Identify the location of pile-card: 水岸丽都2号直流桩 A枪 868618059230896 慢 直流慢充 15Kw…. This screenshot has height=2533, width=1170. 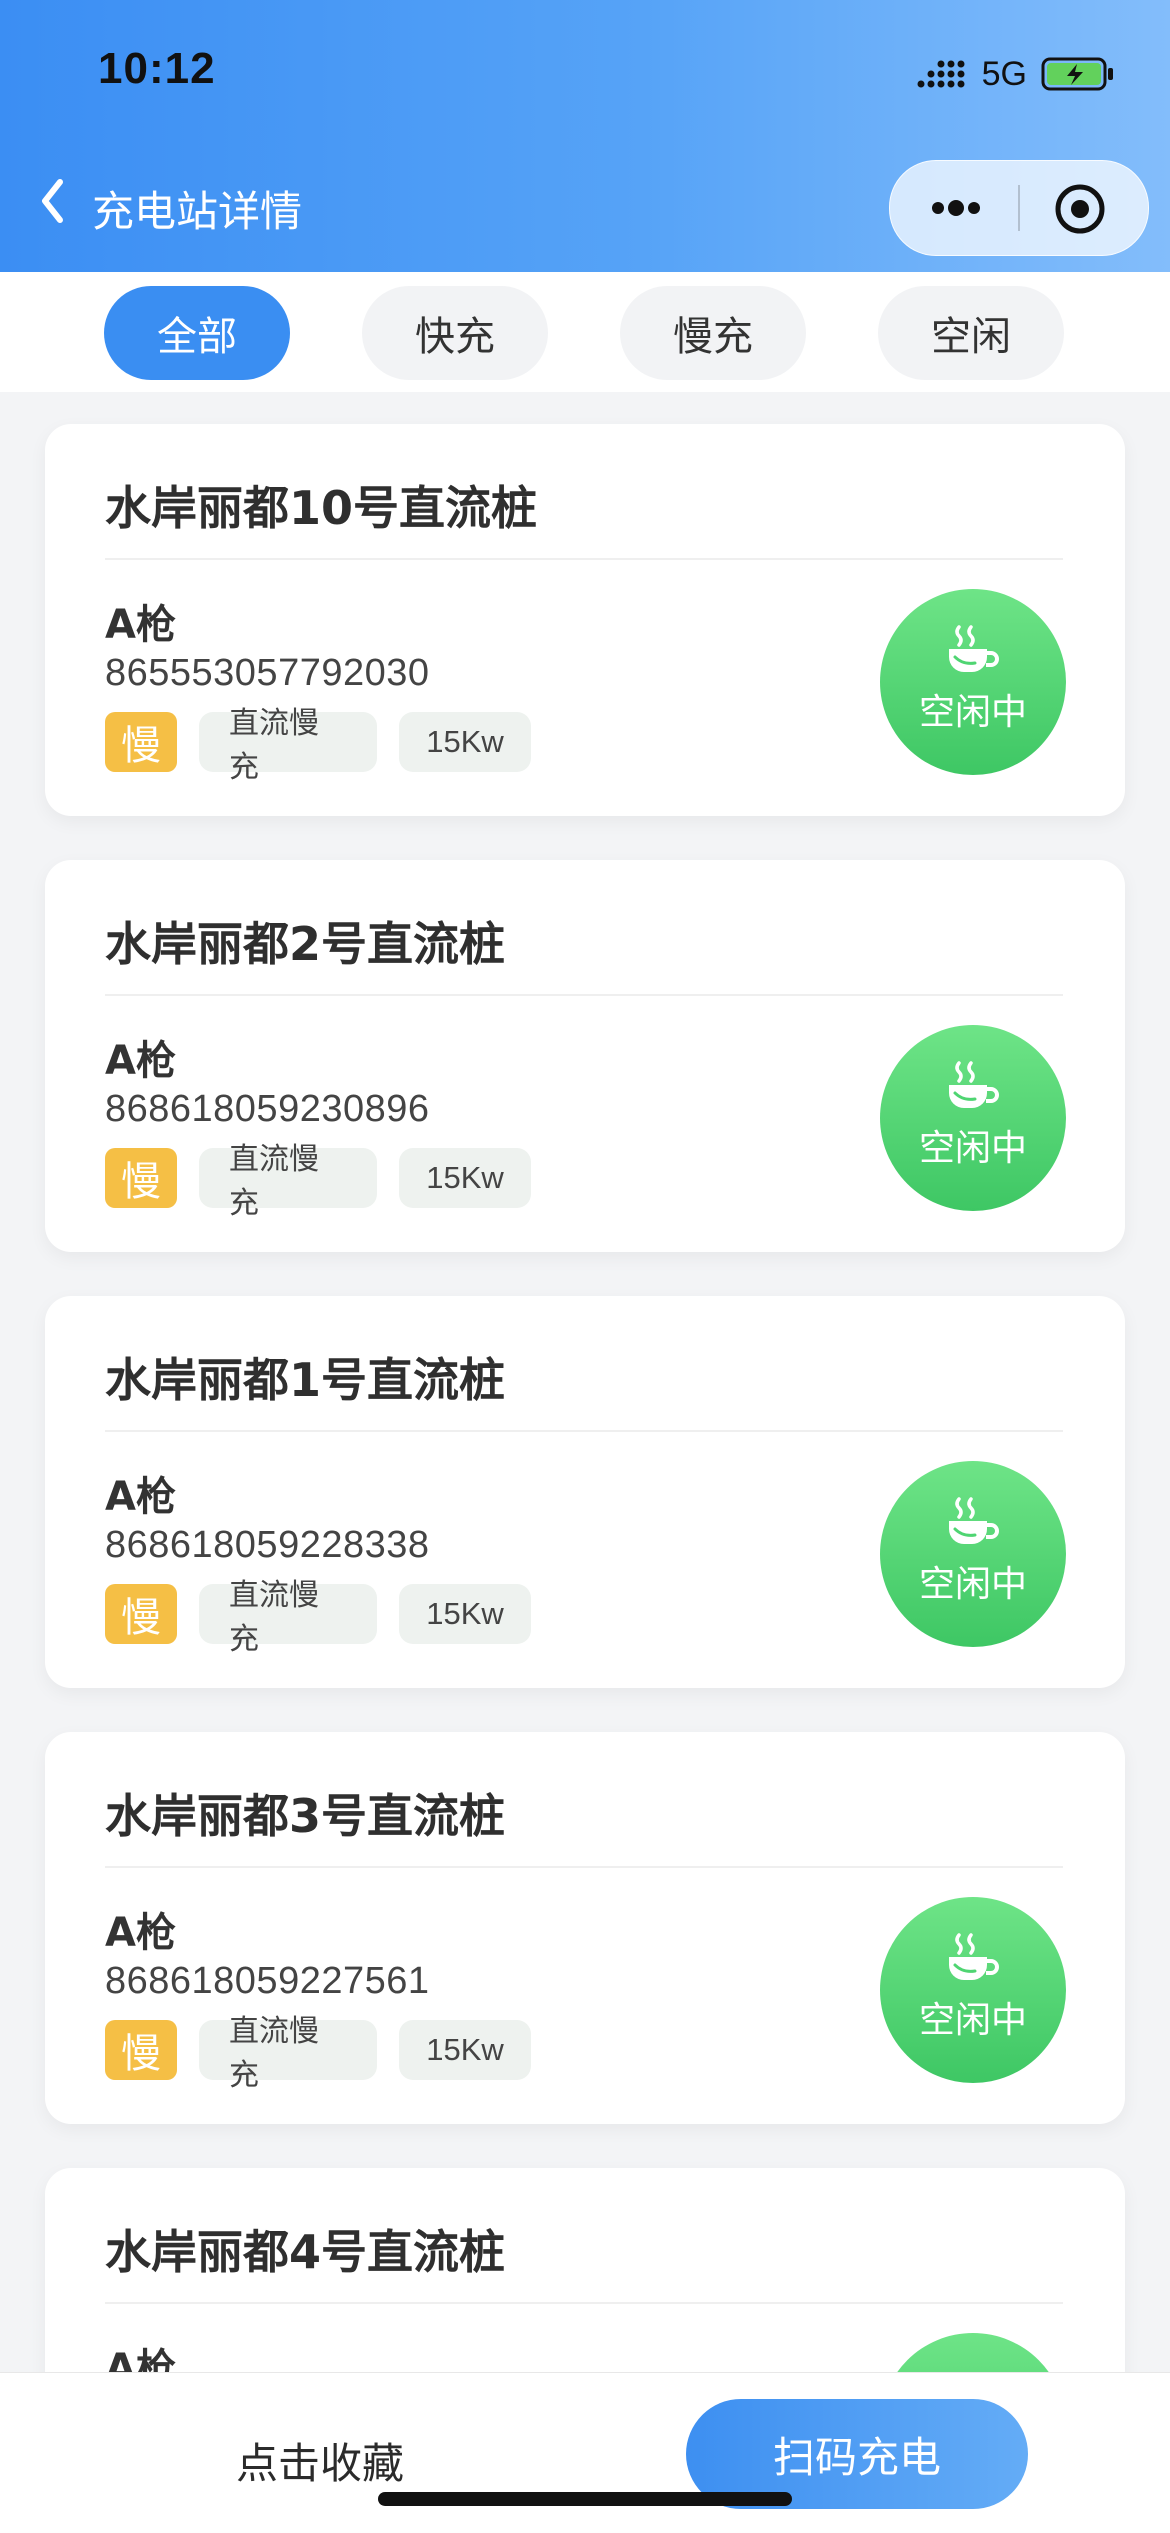
(585, 1056).